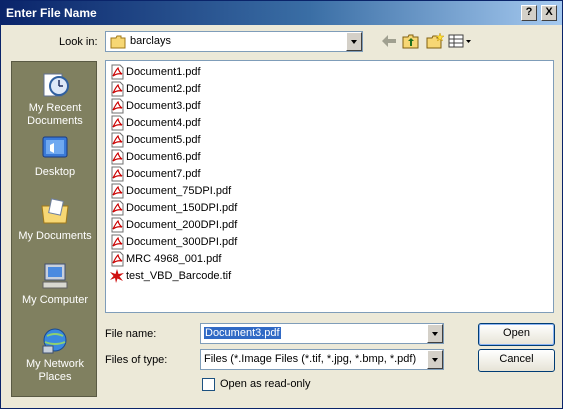 This screenshot has height=409, width=563. Describe the element at coordinates (163, 72) in the screenshot. I see `file-name: Document1.pdf` at that location.